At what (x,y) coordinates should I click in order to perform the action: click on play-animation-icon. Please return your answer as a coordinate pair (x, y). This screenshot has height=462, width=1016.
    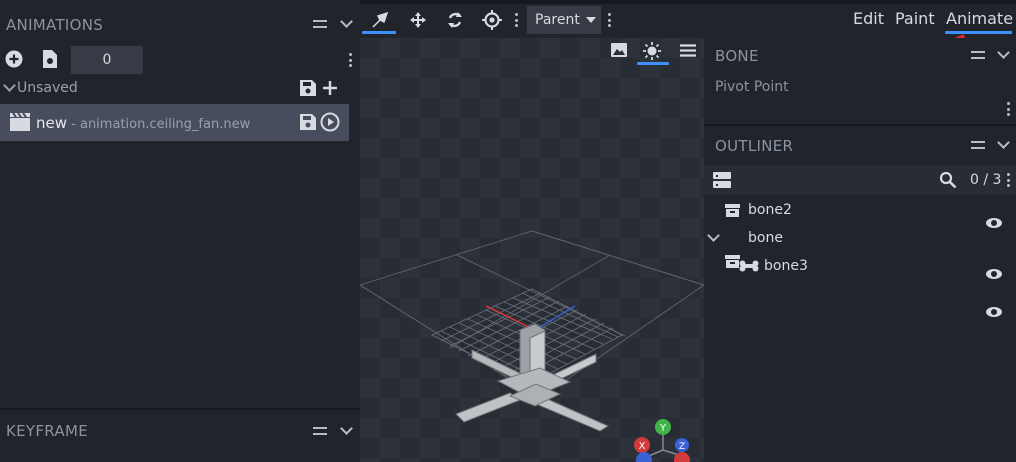
    Looking at the image, I should click on (330, 122).